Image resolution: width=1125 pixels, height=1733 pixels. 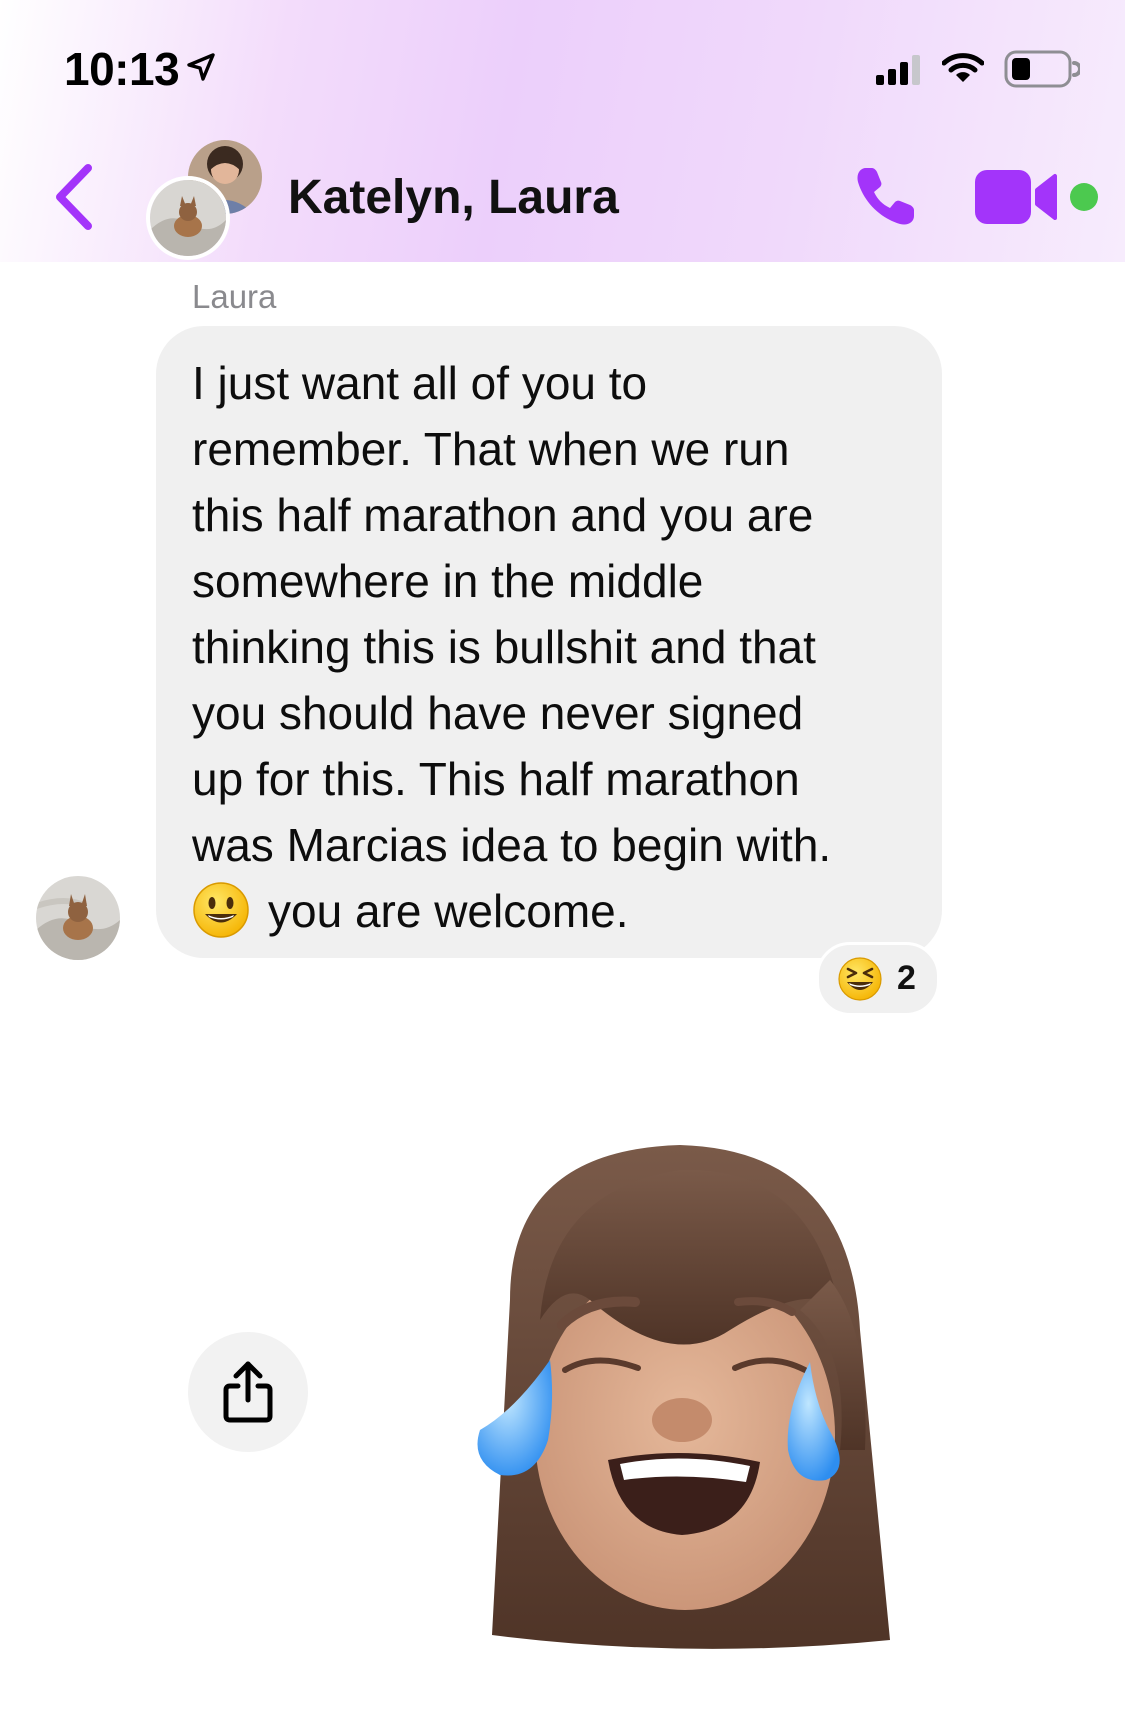 I want to click on laughing-crying-memoji-sticker, so click(x=690, y=1390).